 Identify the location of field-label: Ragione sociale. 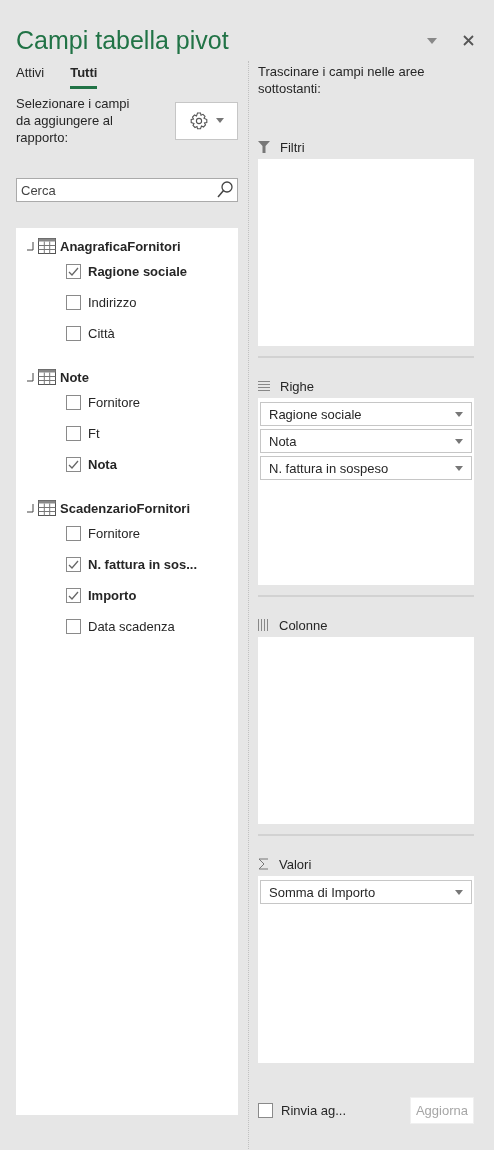
(137, 271).